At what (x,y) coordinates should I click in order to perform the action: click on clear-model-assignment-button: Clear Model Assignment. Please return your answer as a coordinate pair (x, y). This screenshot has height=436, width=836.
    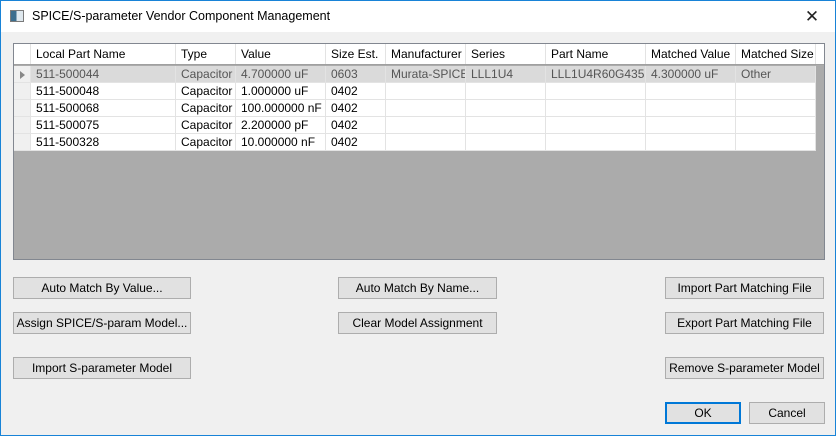
    Looking at the image, I should click on (417, 323).